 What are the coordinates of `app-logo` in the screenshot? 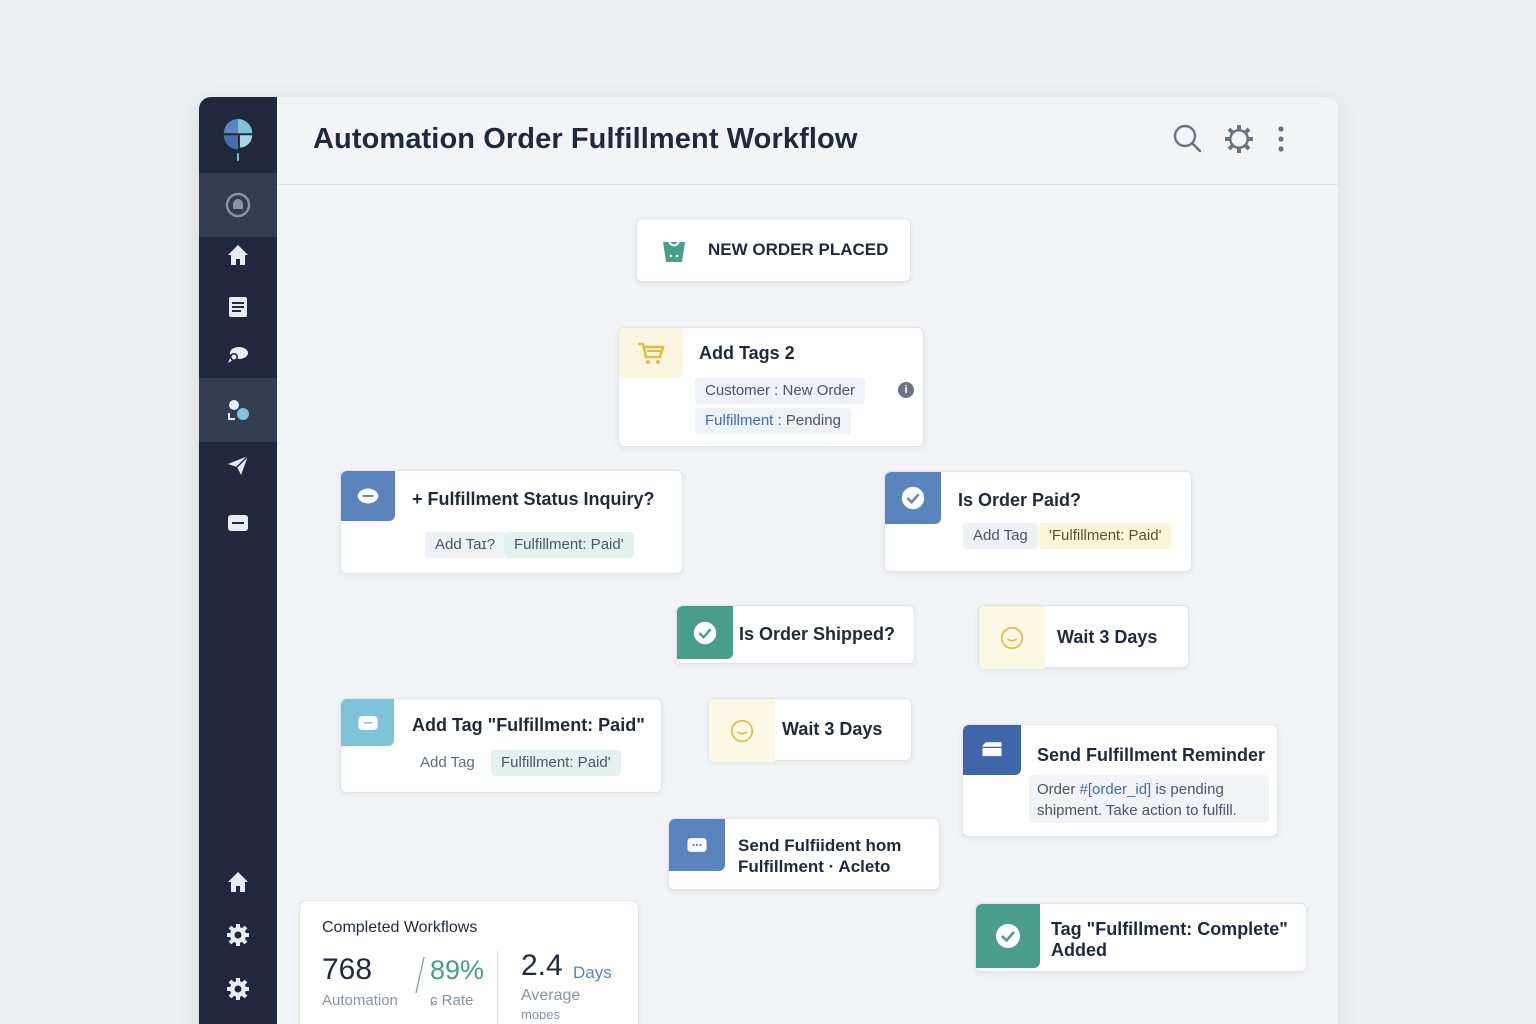 It's located at (238, 139).